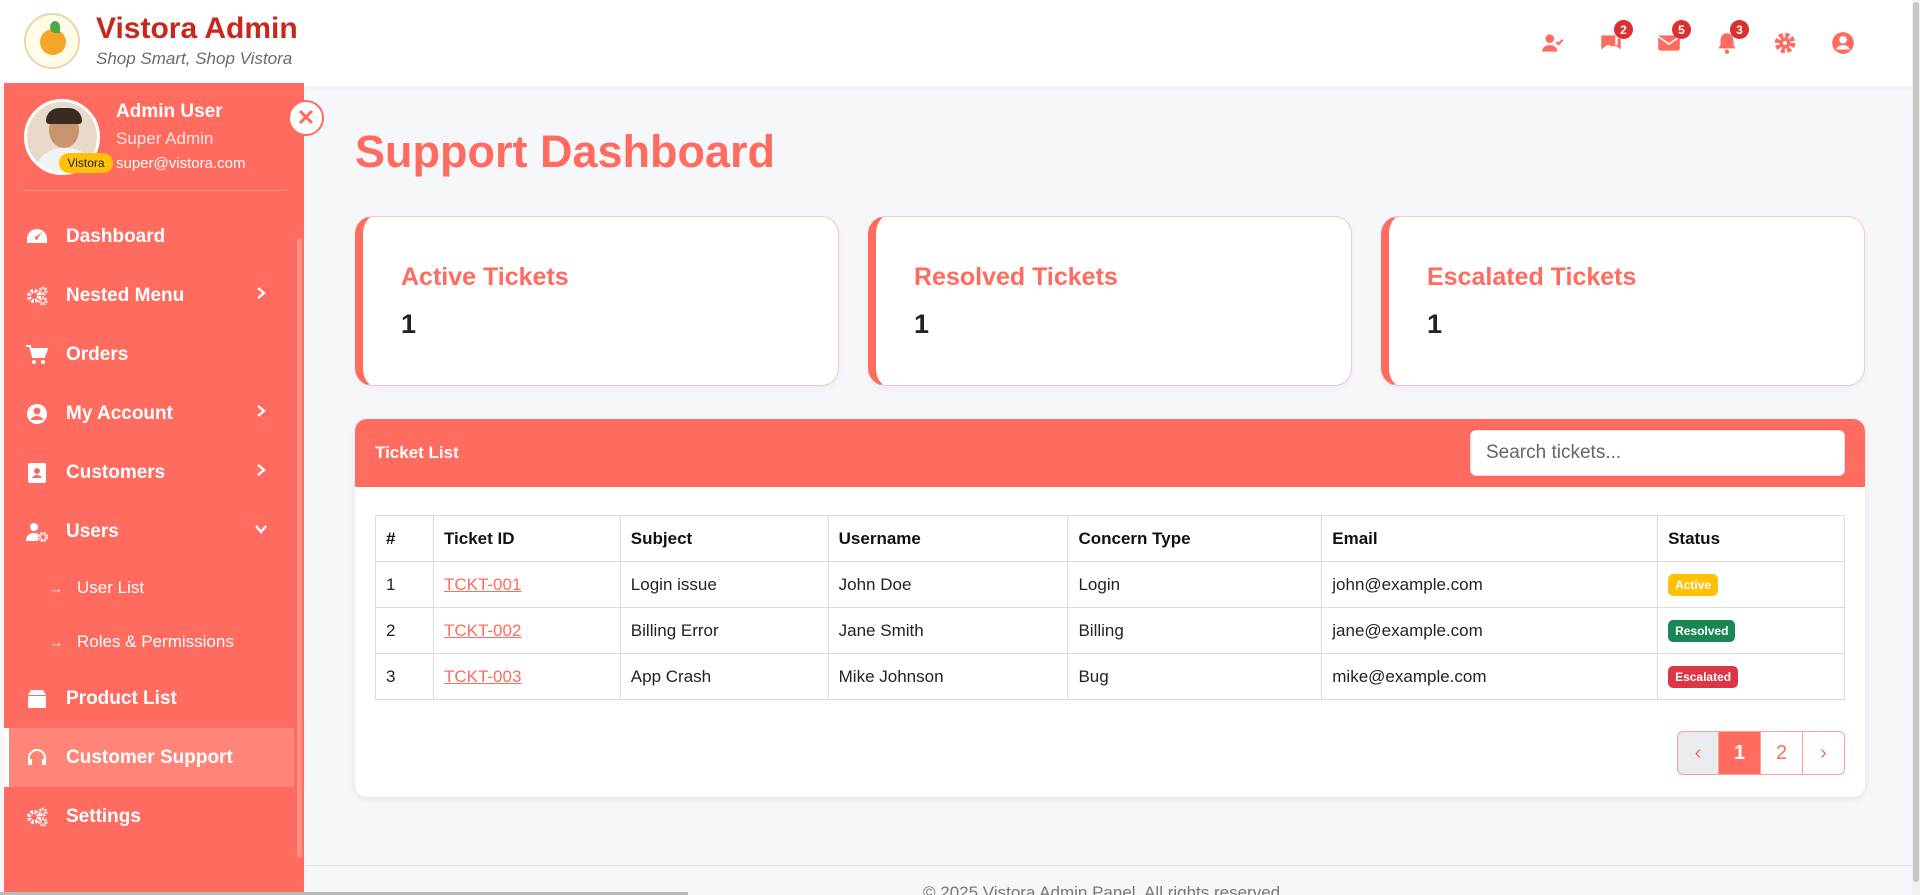 Image resolution: width=1920 pixels, height=895 pixels. What do you see at coordinates (37, 296) in the screenshot?
I see `cogs-icon` at bounding box center [37, 296].